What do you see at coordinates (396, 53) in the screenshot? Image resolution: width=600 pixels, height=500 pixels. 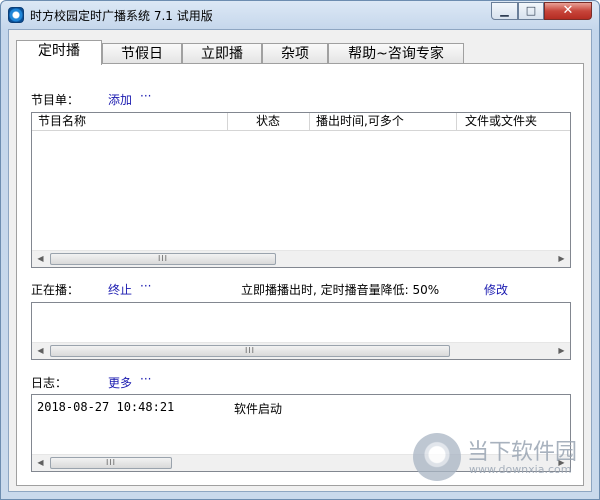 I see `tab-help: 帮助~咨询专家` at bounding box center [396, 53].